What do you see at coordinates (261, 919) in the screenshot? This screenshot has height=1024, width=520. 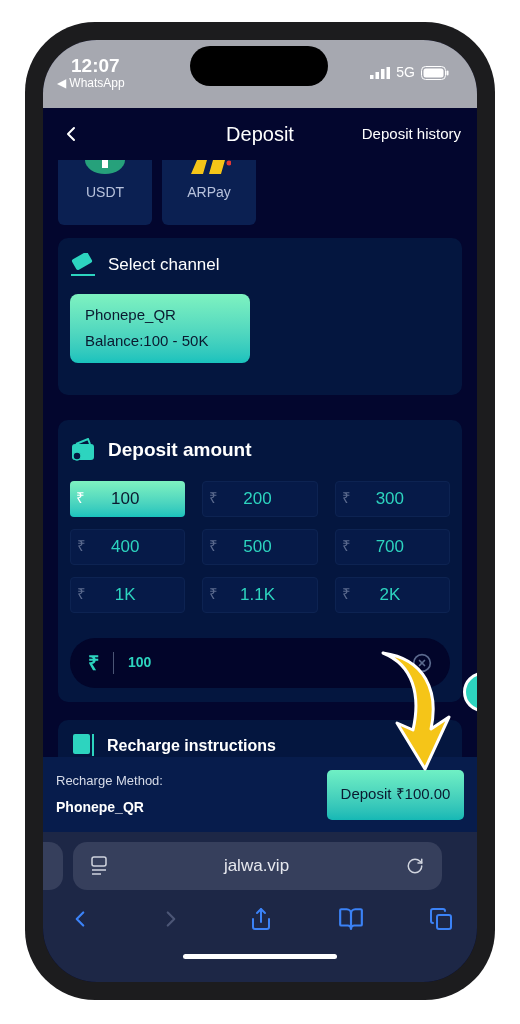 I see `share-icon` at bounding box center [261, 919].